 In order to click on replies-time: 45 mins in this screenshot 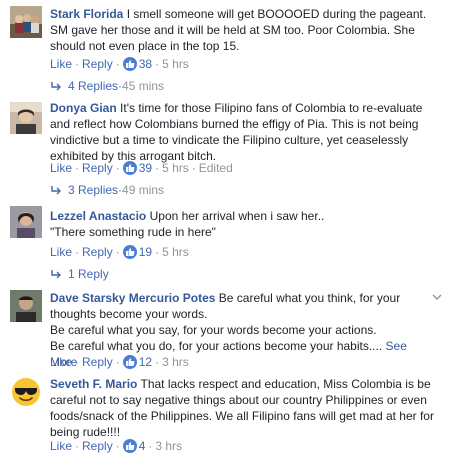, I will do `click(143, 86)`.